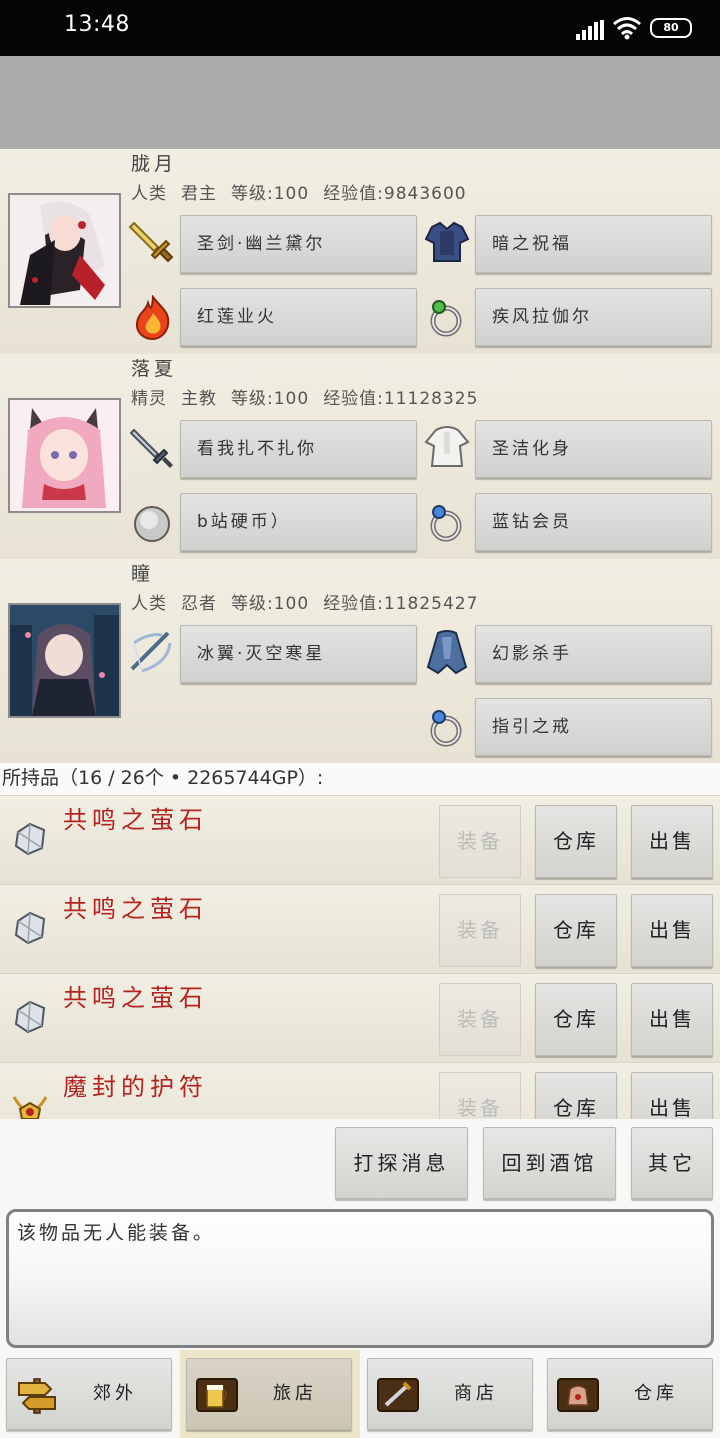  I want to click on equip-armor-button: 幻影杀手, so click(593, 654).